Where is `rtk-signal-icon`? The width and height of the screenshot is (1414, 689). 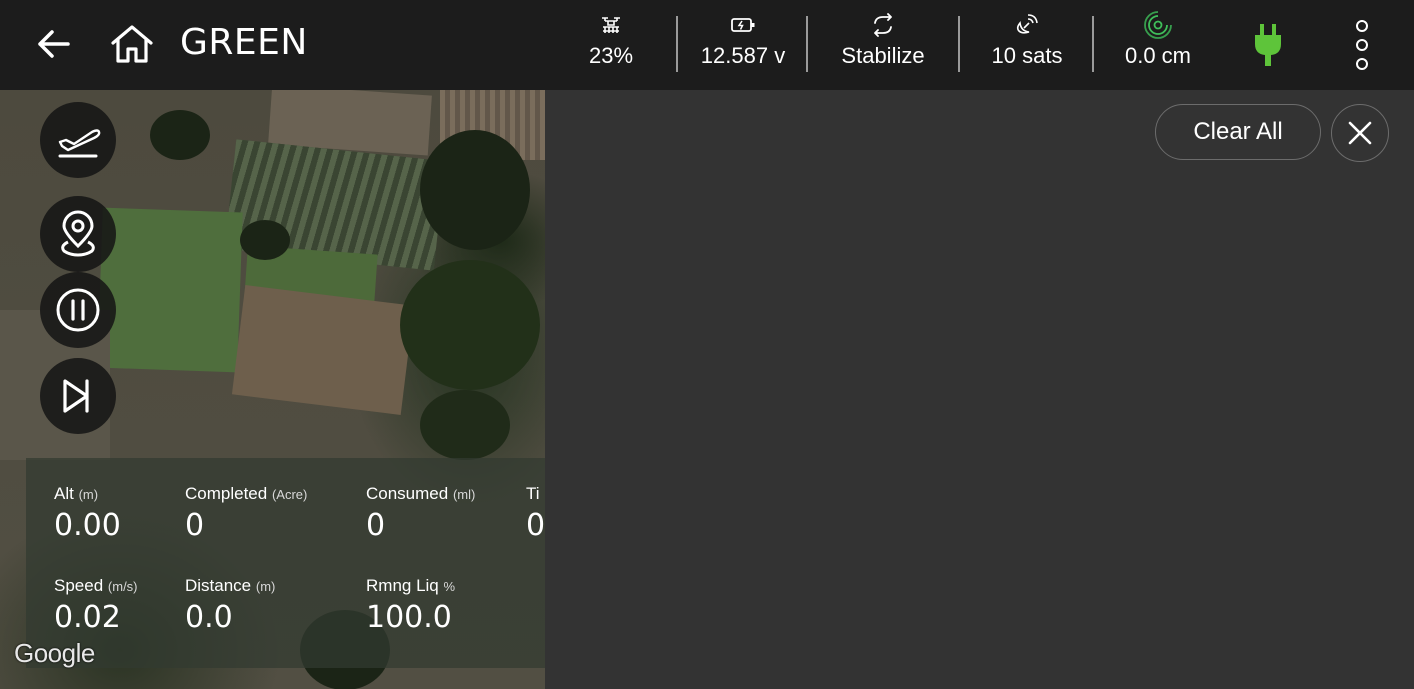
rtk-signal-icon is located at coordinates (1158, 25).